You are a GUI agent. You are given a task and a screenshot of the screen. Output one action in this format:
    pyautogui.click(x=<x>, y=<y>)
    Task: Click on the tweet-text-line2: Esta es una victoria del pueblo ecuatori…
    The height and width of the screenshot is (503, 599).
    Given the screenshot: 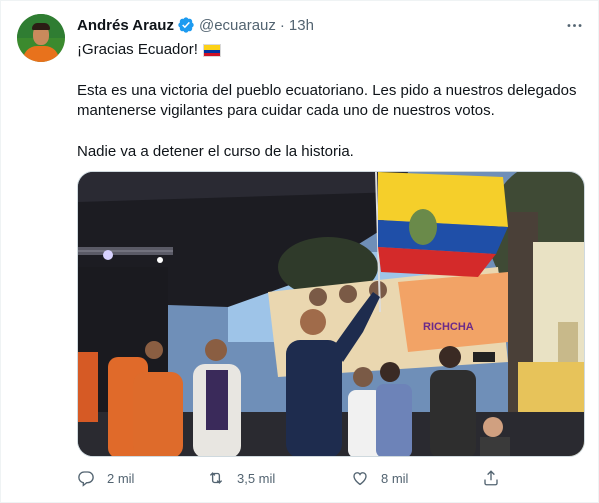 What is the action you would take?
    pyautogui.click(x=327, y=100)
    